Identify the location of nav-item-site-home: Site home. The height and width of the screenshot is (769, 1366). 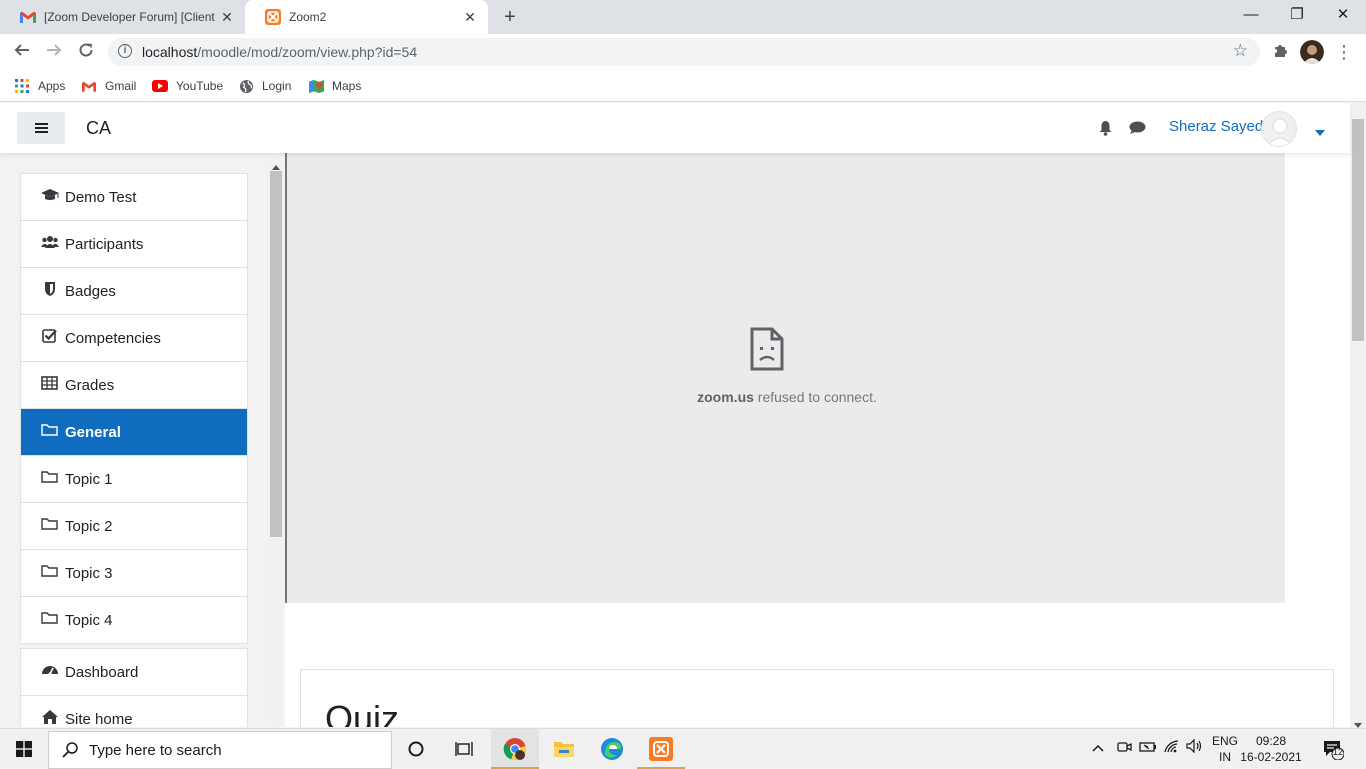
(134, 711).